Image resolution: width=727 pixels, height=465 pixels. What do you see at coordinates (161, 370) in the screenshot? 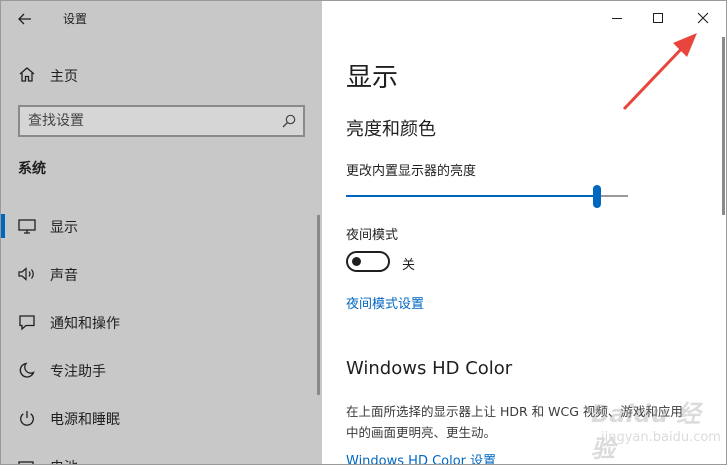
I see `sidebar-item-focus-assist: 专注助手` at bounding box center [161, 370].